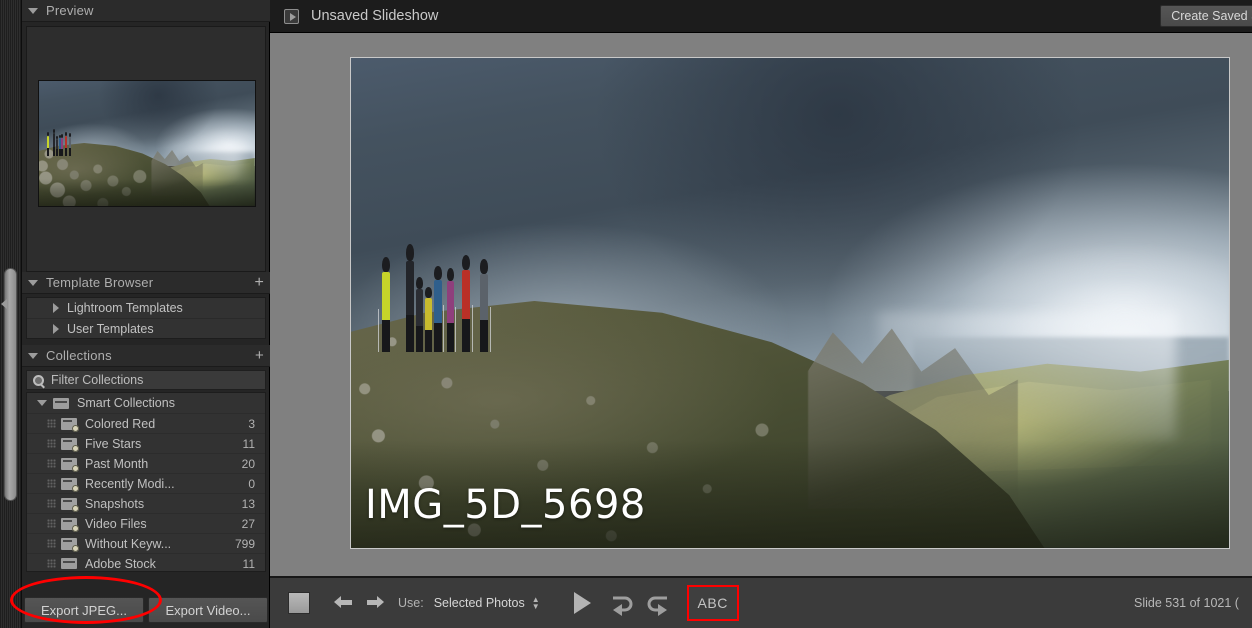  I want to click on slide-overlay-title: IMG_5D_5698, so click(505, 505).